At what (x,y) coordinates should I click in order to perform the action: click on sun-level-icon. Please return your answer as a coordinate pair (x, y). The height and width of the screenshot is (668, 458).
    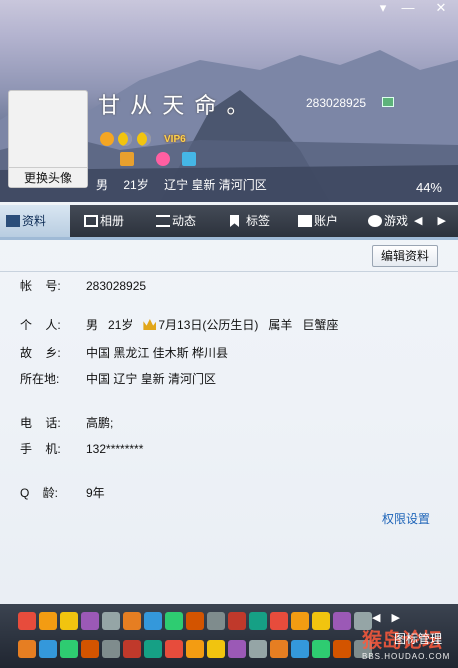
    Looking at the image, I should click on (107, 139).